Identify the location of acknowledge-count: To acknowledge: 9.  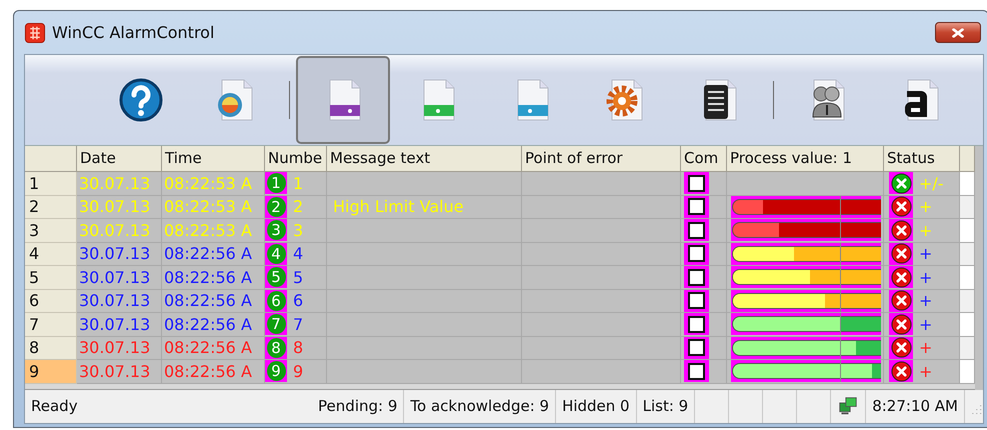
(480, 406).